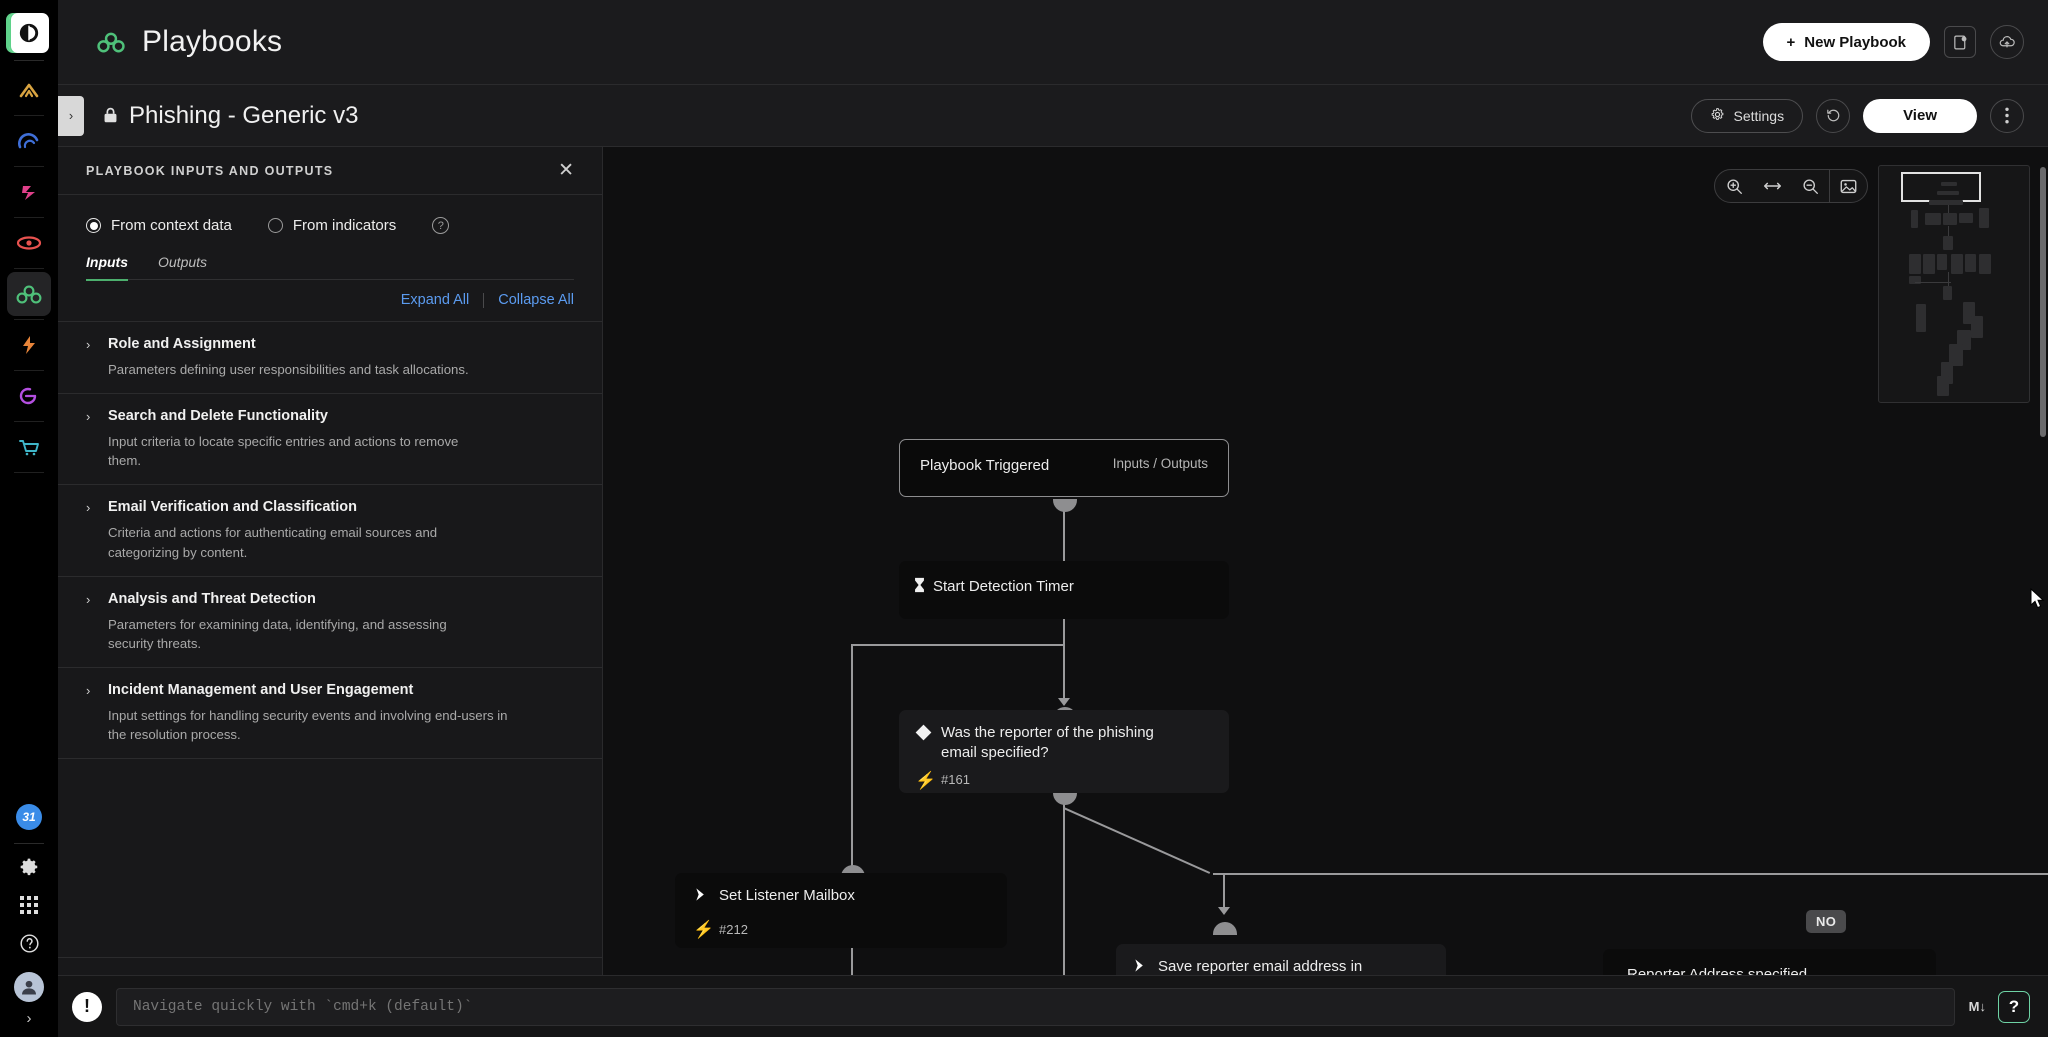 The width and height of the screenshot is (2048, 1037). I want to click on notification-badge: 31, so click(29, 817).